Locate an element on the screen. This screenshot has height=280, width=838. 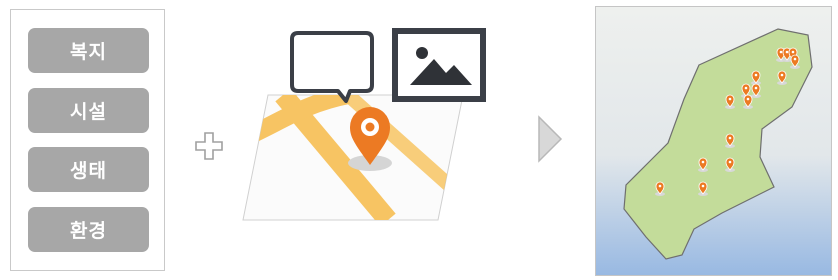
location-pin-icon is located at coordinates (370, 139).